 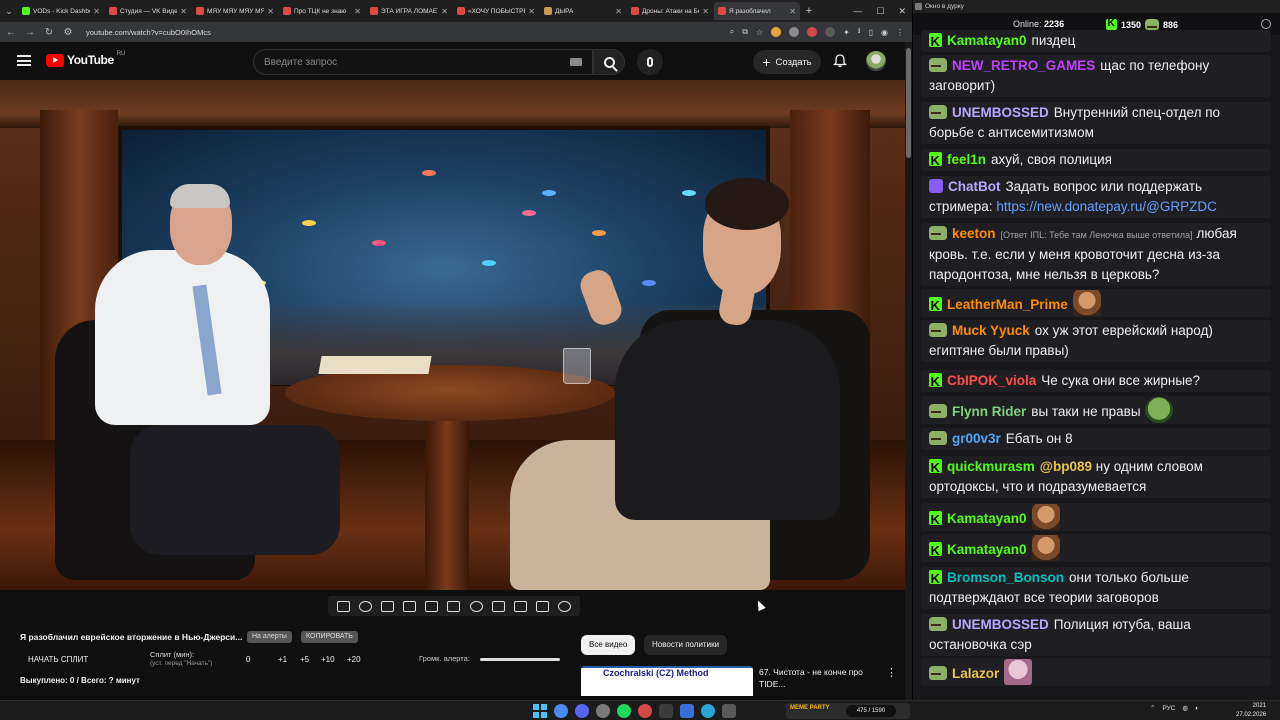 I want to click on chat-settings-icon, so click(x=1266, y=24).